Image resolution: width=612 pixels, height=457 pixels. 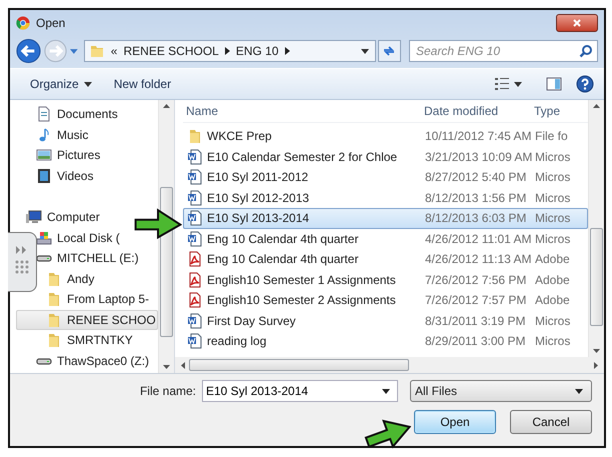 What do you see at coordinates (258, 197) in the screenshot?
I see `file-name: E10 Syl 2012-2013` at bounding box center [258, 197].